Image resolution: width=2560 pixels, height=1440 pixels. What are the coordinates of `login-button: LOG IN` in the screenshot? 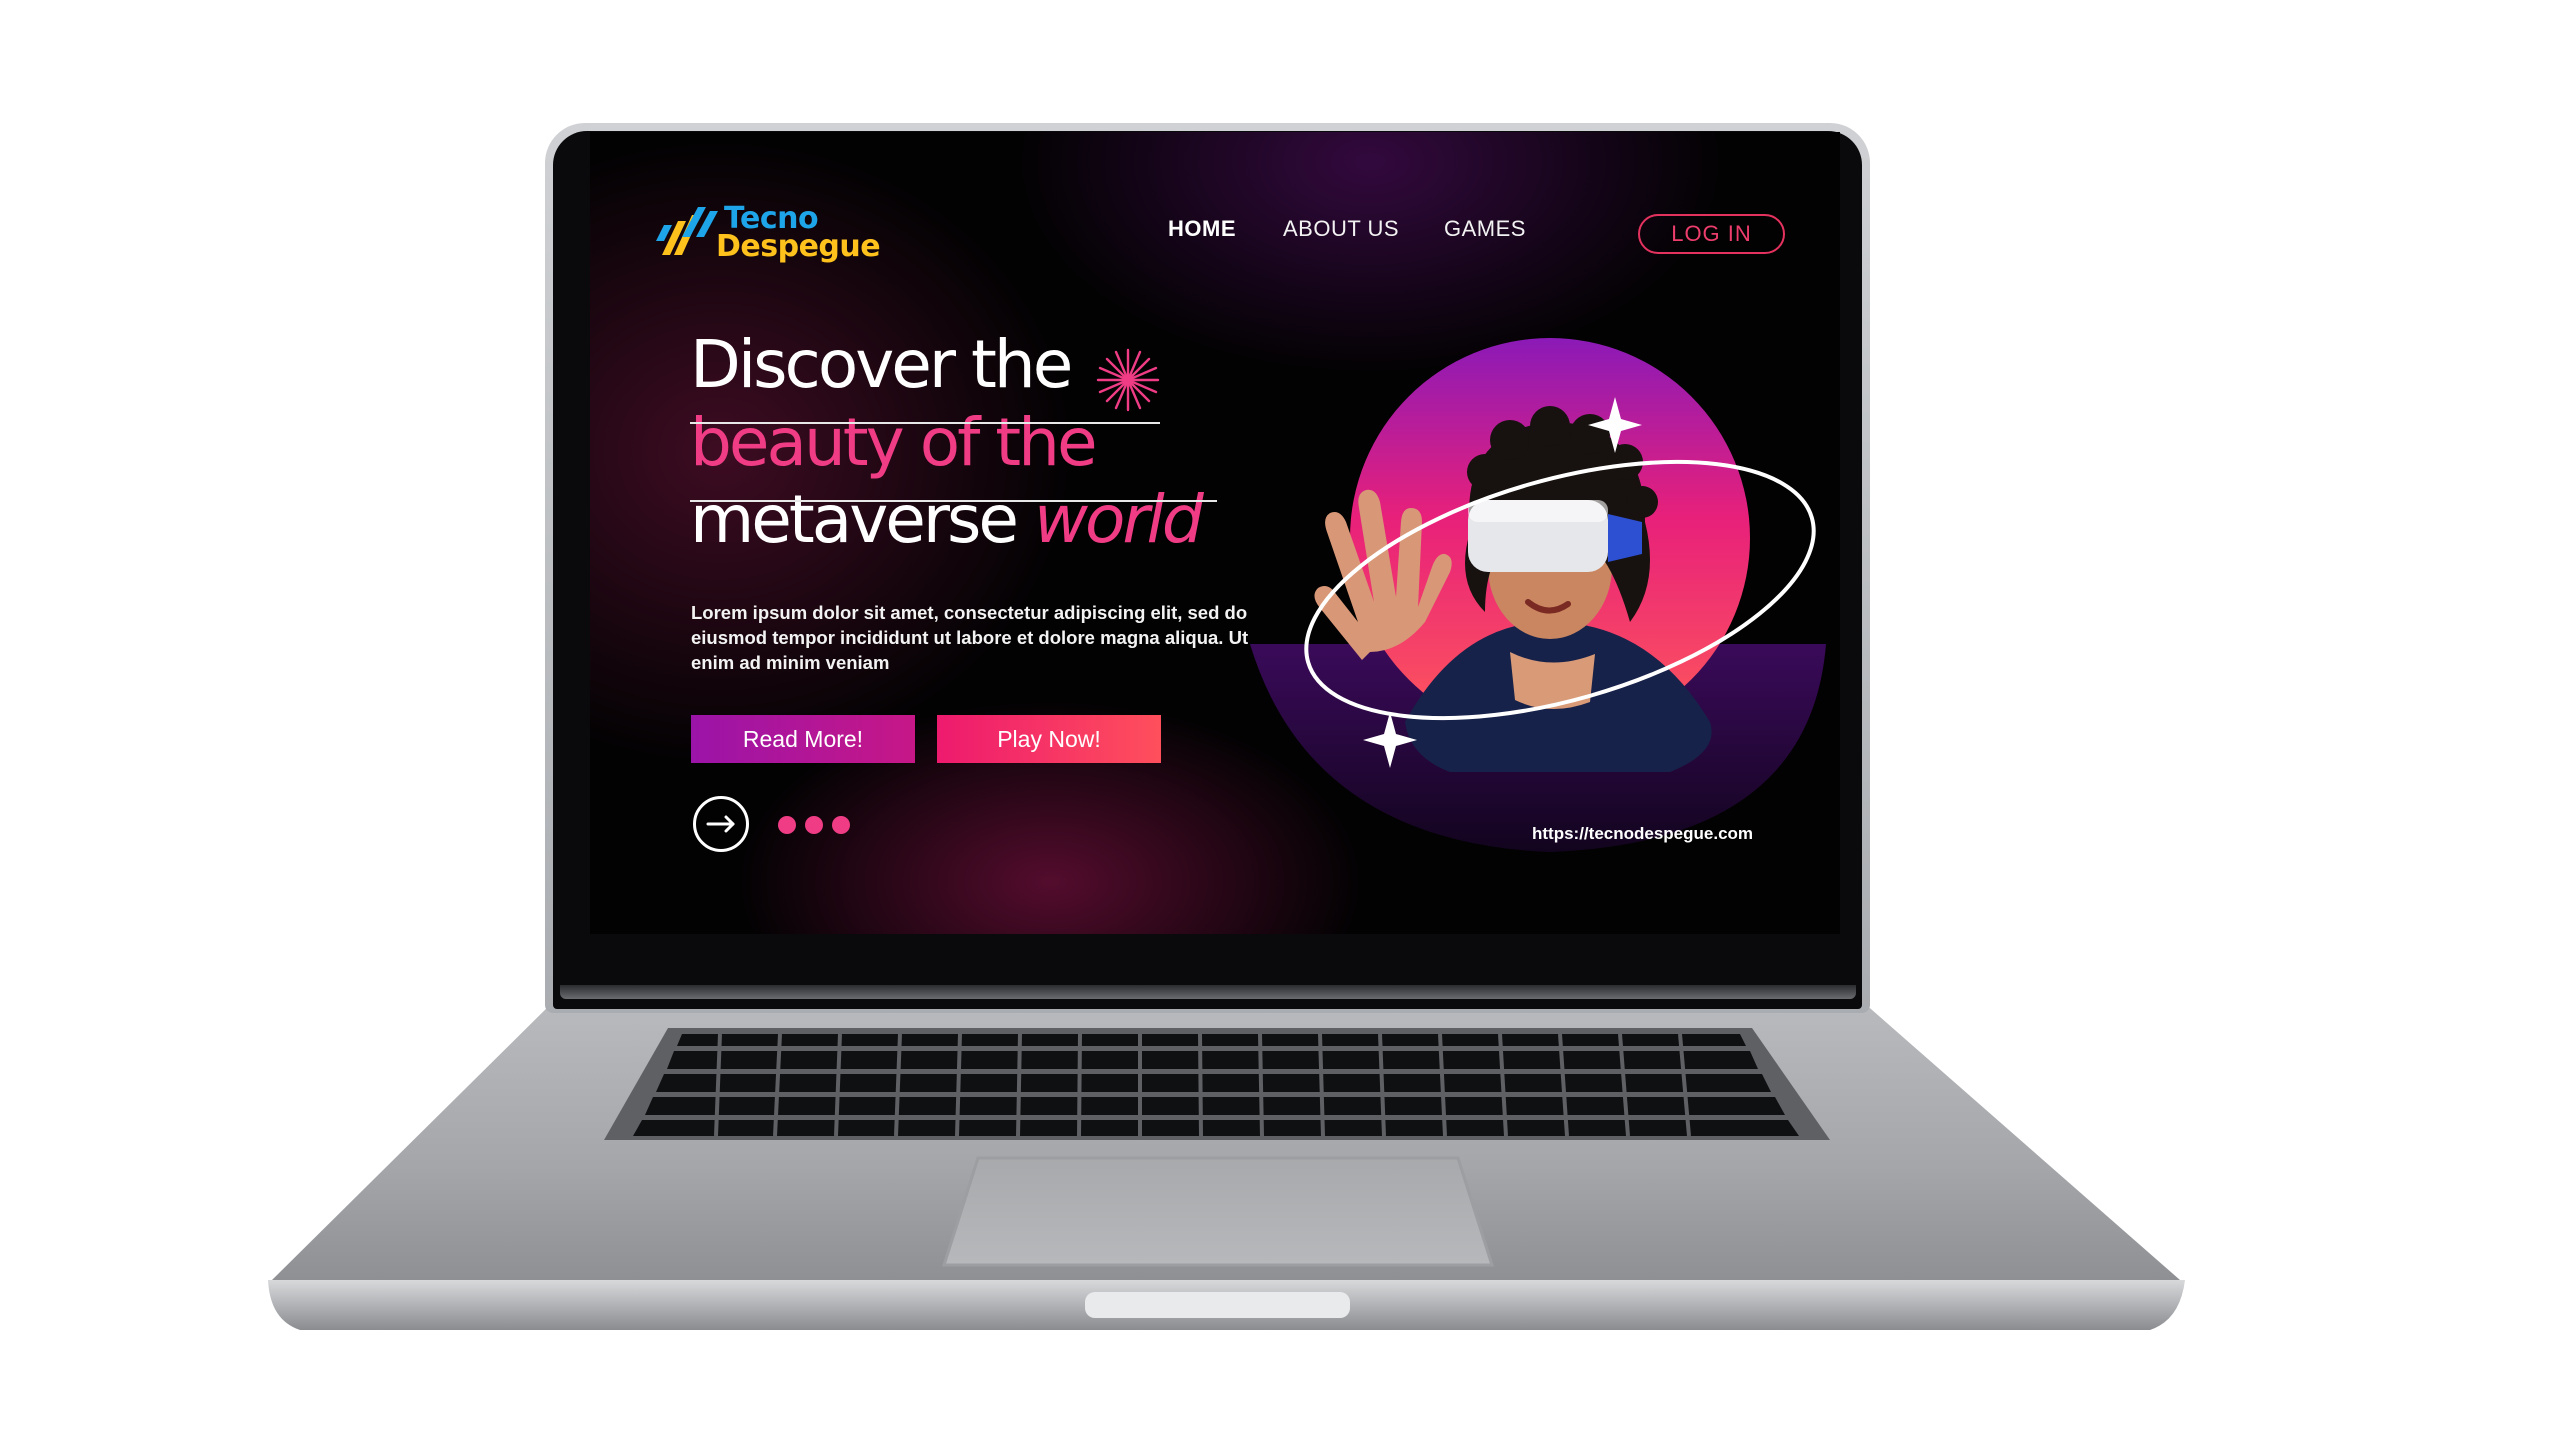 It's located at (1711, 234).